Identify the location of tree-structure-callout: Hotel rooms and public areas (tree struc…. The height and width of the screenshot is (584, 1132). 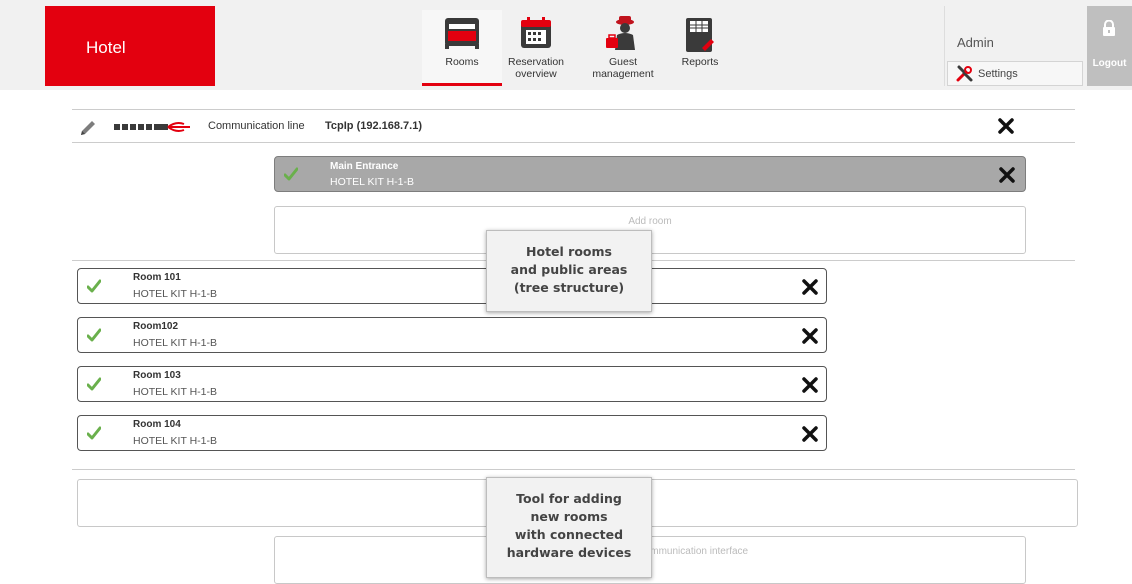
(569, 271).